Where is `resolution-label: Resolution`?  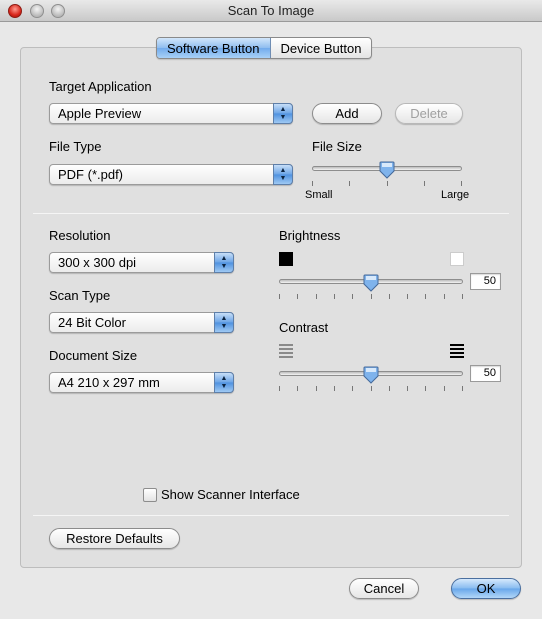 resolution-label: Resolution is located at coordinates (80, 235).